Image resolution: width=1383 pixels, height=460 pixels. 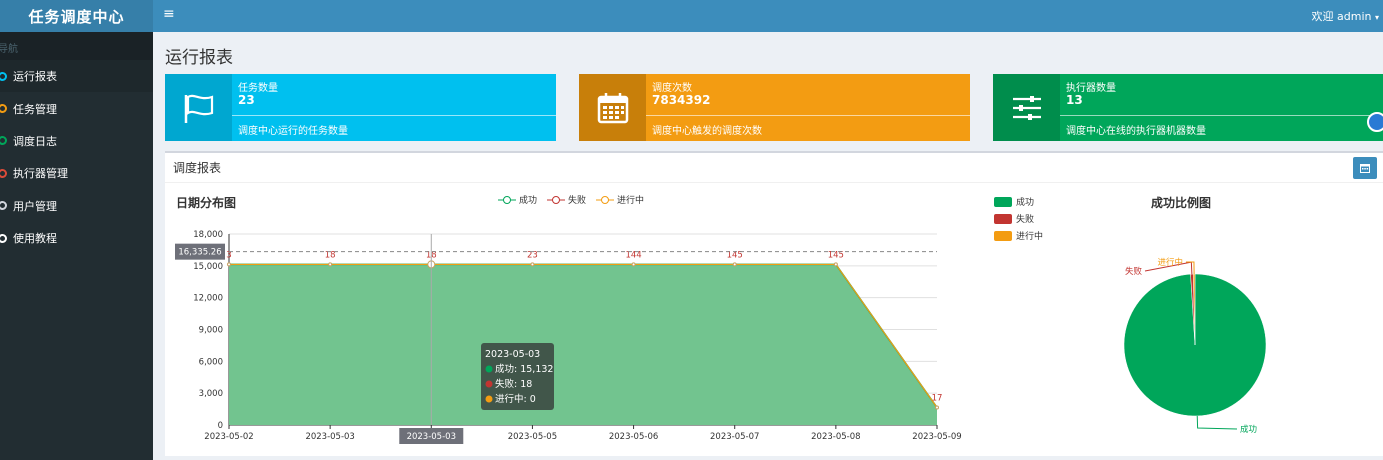 What do you see at coordinates (394, 107) in the screenshot?
I see `info-box-body: 任务数量 23 调度中心运行的任务数量` at bounding box center [394, 107].